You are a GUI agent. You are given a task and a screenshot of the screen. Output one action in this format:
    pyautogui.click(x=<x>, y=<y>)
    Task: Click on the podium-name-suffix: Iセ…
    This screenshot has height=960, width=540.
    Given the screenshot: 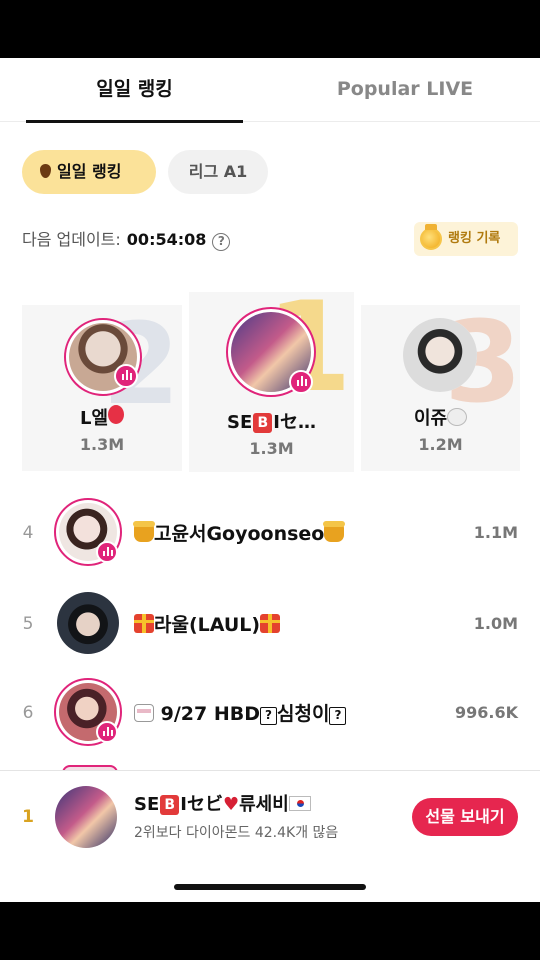 What is the action you would take?
    pyautogui.click(x=294, y=422)
    